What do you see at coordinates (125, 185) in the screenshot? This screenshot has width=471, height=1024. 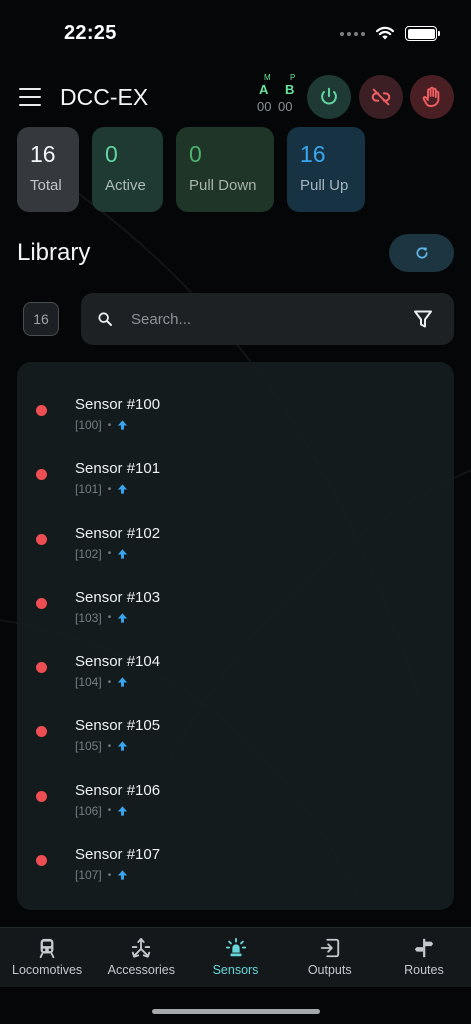 I see `stat-active-label: Active` at bounding box center [125, 185].